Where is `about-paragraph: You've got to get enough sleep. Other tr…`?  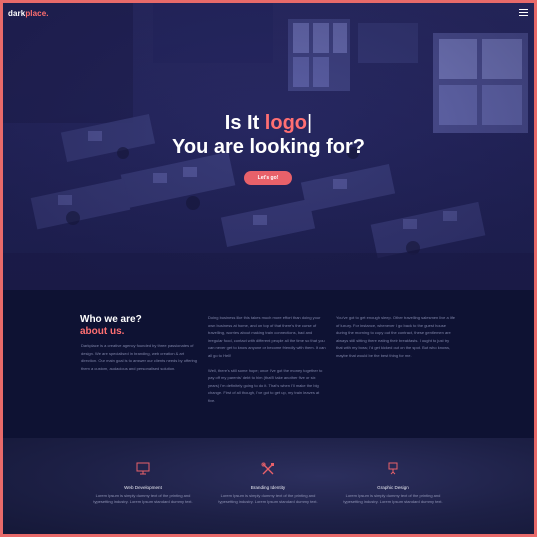
about-paragraph: You've got to get enough sleep. Other tr… is located at coordinates (395, 336).